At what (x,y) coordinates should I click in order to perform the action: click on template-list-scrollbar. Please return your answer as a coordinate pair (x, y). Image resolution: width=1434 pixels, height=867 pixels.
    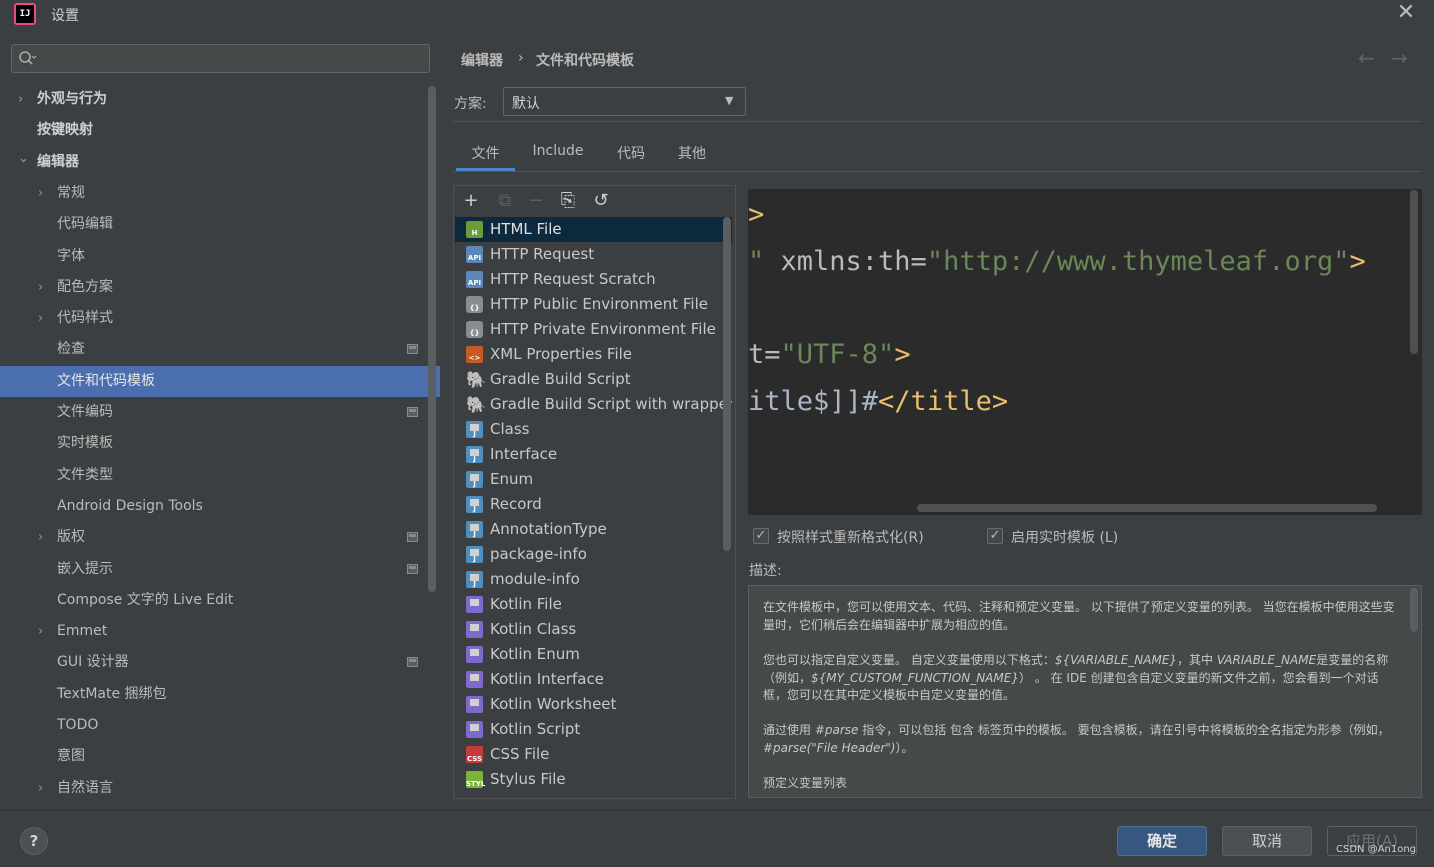
    Looking at the image, I should click on (727, 384).